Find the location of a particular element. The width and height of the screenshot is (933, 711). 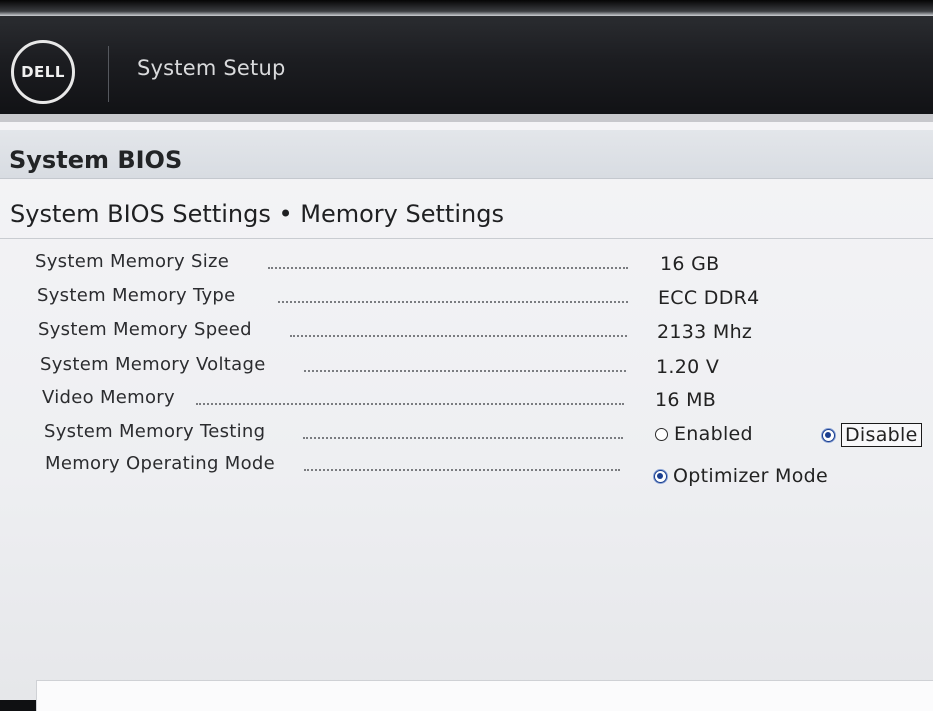

screen-bezel is located at coordinates (466, 8).